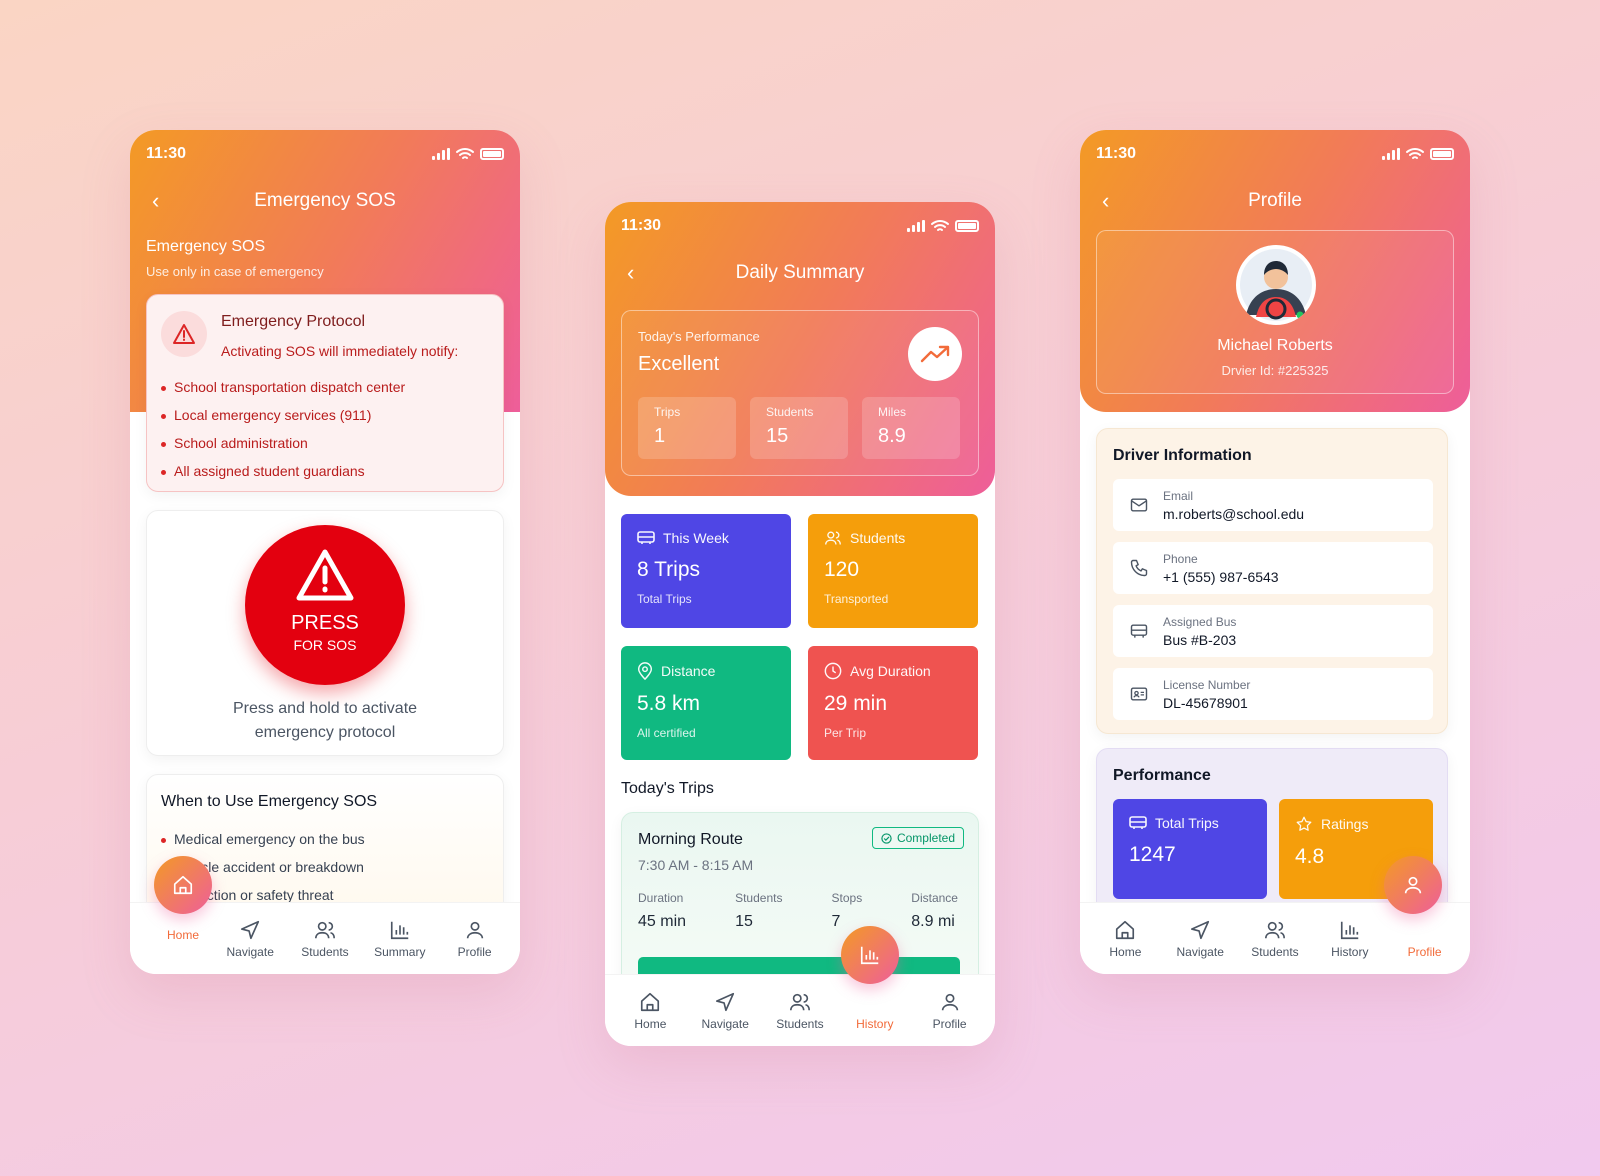 The width and height of the screenshot is (1600, 1176). Describe the element at coordinates (325, 605) in the screenshot. I see `sos-button: PRESS FOR SOS` at that location.